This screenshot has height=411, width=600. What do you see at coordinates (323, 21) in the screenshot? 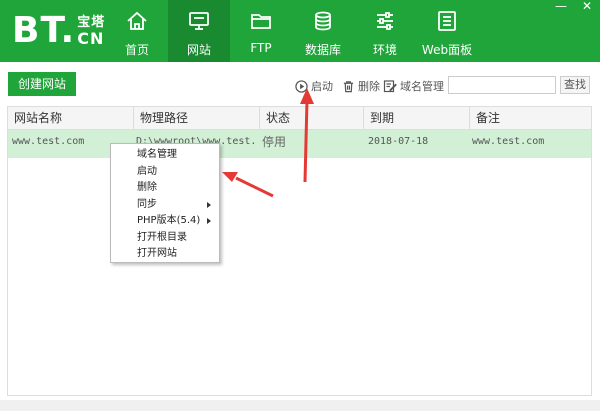
I see `database-icon` at bounding box center [323, 21].